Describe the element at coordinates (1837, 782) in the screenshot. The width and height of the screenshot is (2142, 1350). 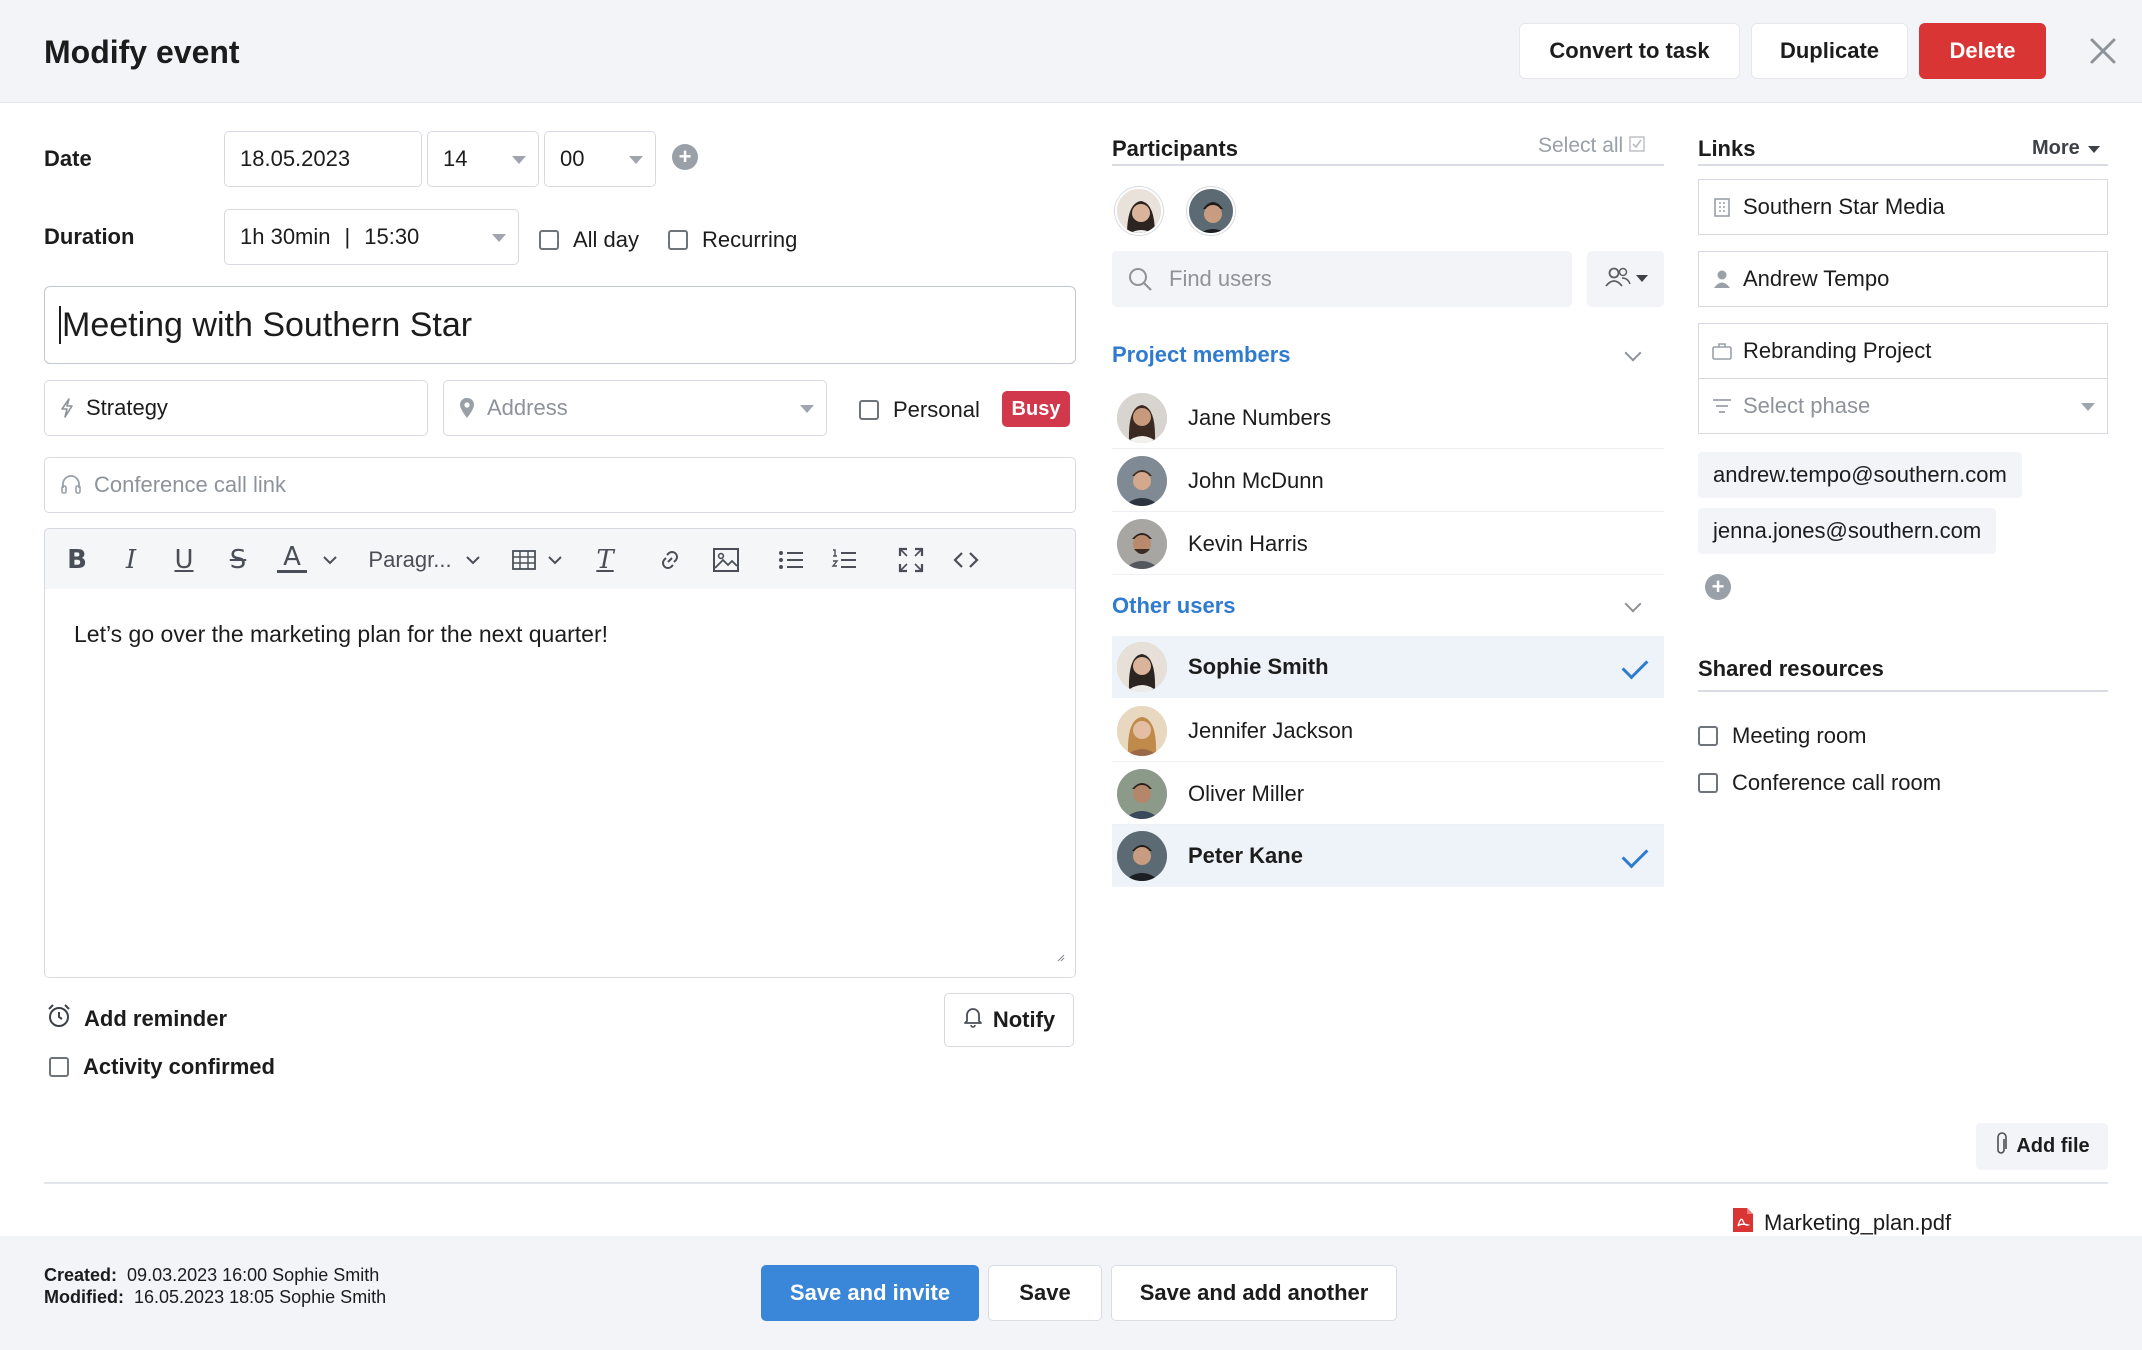
I see `resource-label: Conference call room` at that location.